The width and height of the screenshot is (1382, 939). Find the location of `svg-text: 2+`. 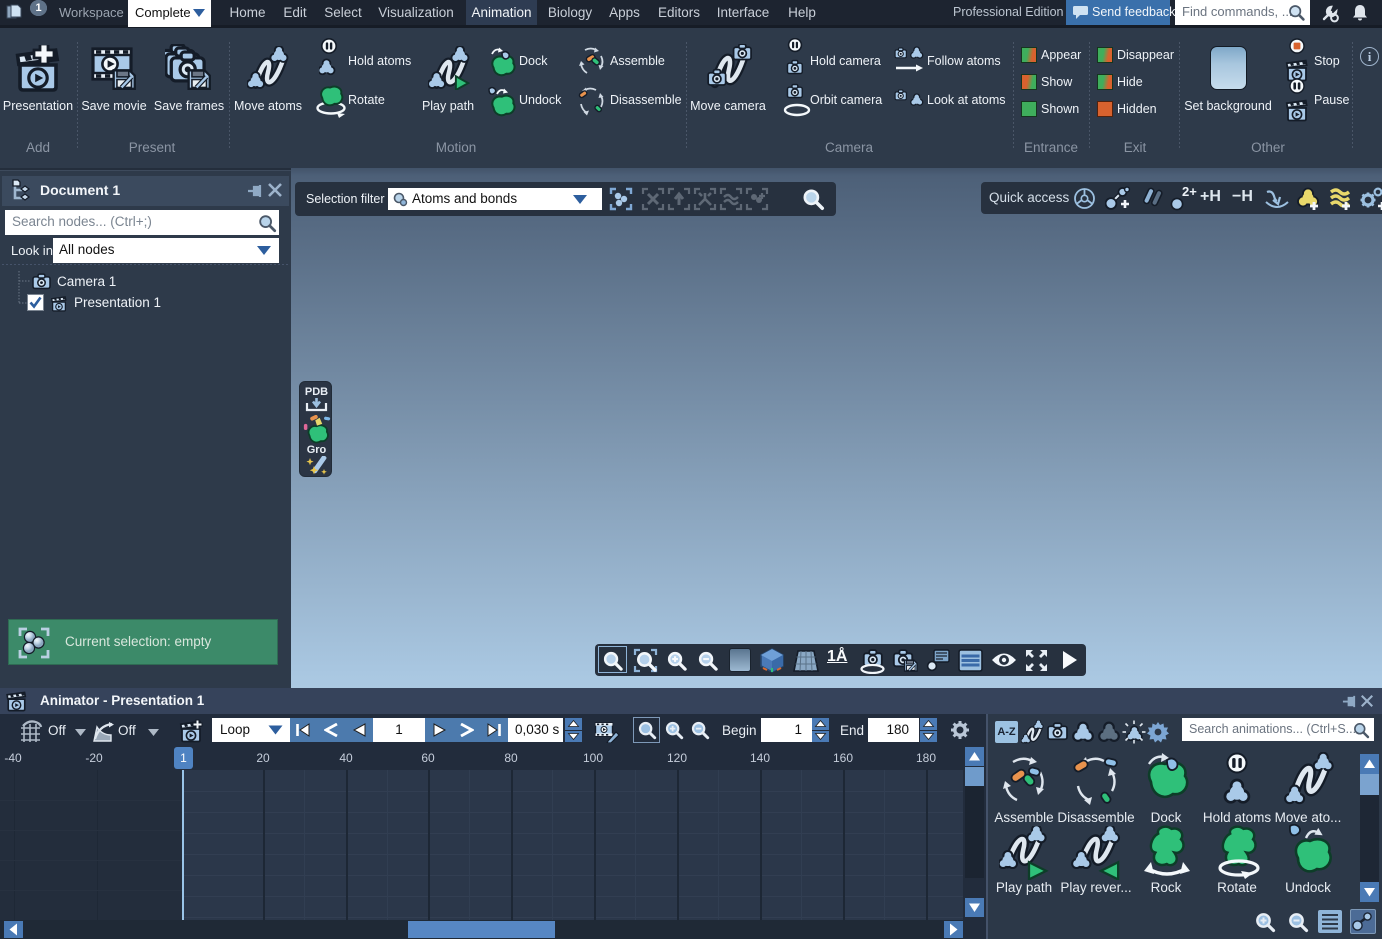

svg-text: 2+ is located at coordinates (1189, 192).